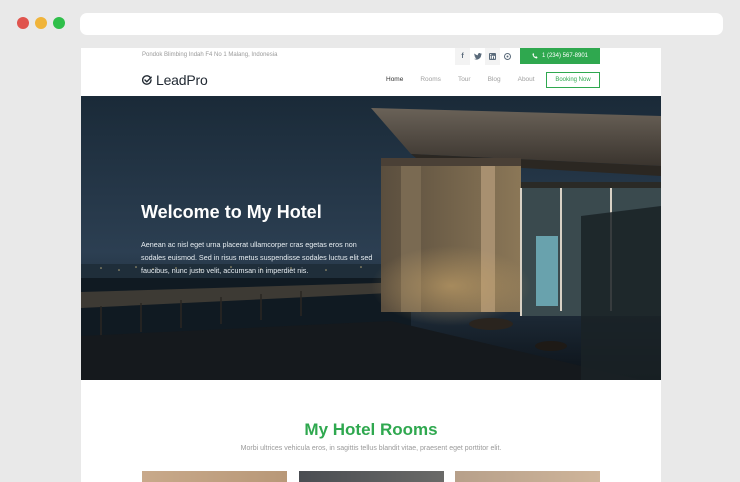  I want to click on logo-text: LeadPro, so click(182, 80).